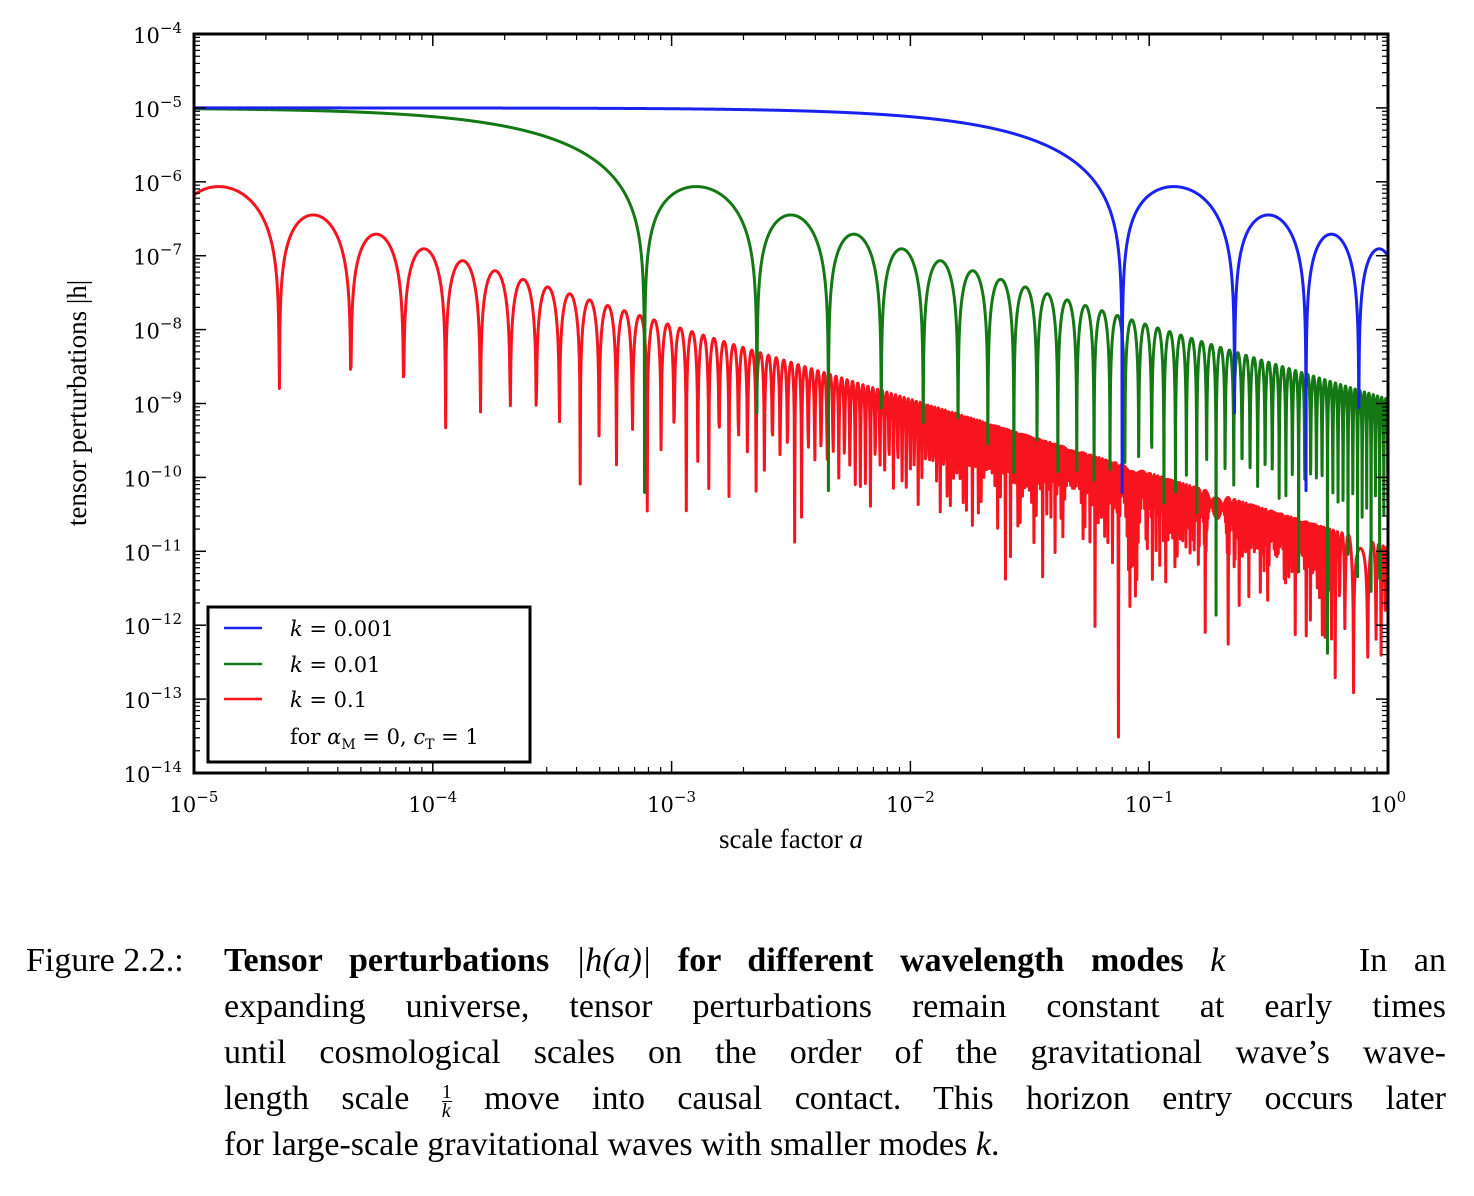  Describe the element at coordinates (983, 1144) in the screenshot. I see `caption-line5-var: k` at that location.